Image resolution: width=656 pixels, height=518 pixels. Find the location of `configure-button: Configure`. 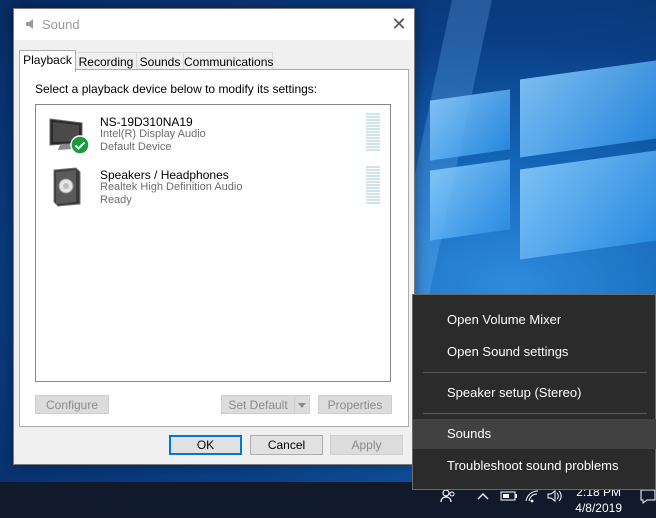

configure-button: Configure is located at coordinates (72, 404).